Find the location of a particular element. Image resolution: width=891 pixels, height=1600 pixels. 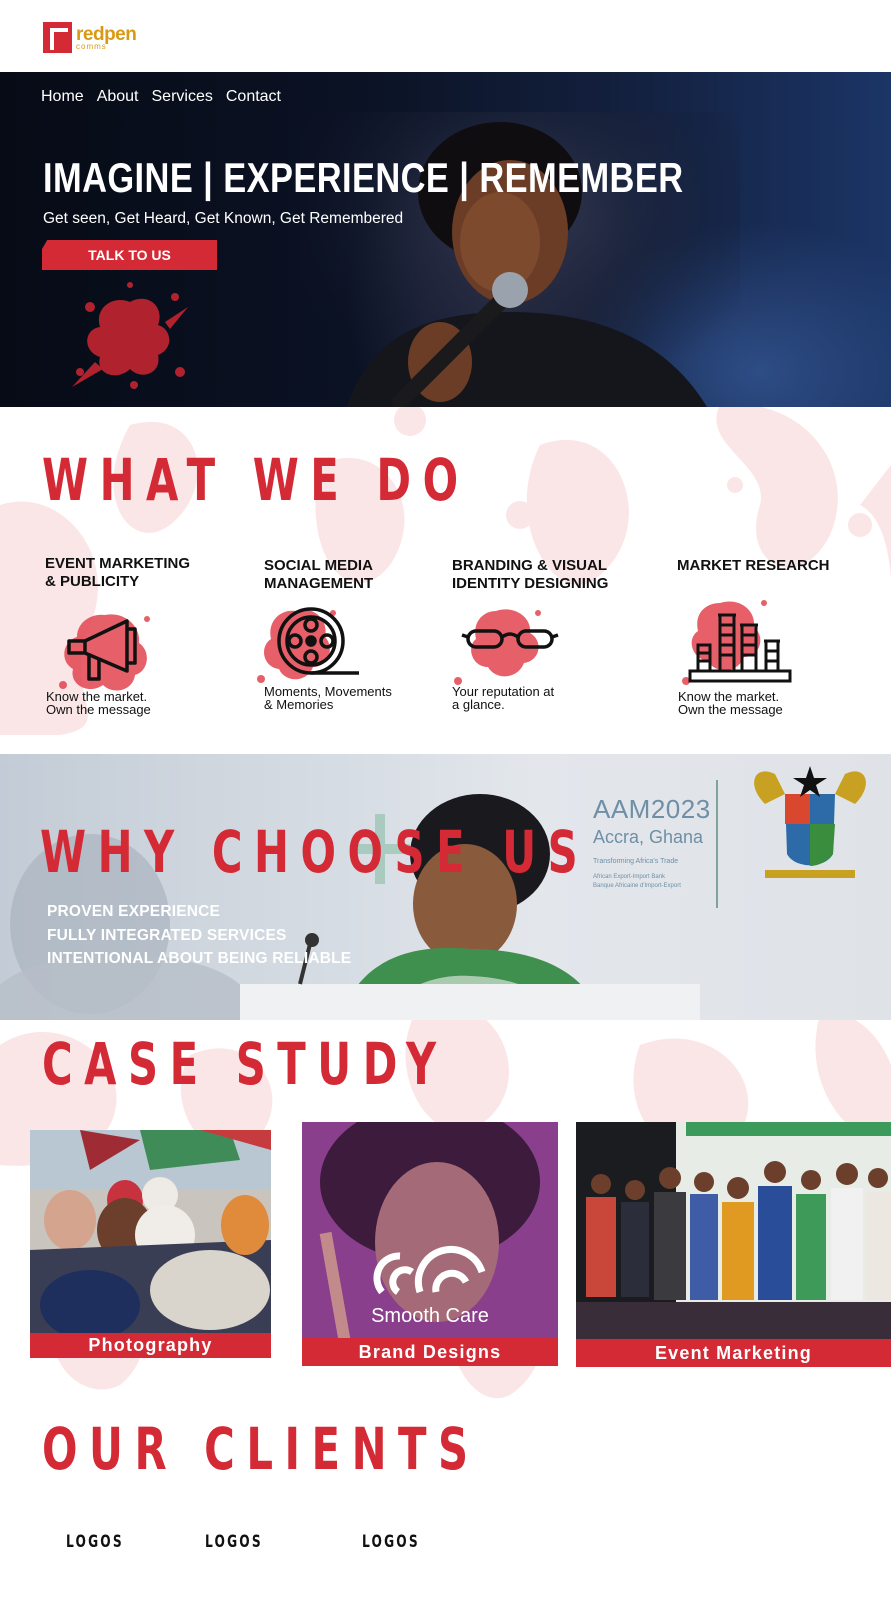

brand-logo: redpen comms is located at coordinates (90, 37).